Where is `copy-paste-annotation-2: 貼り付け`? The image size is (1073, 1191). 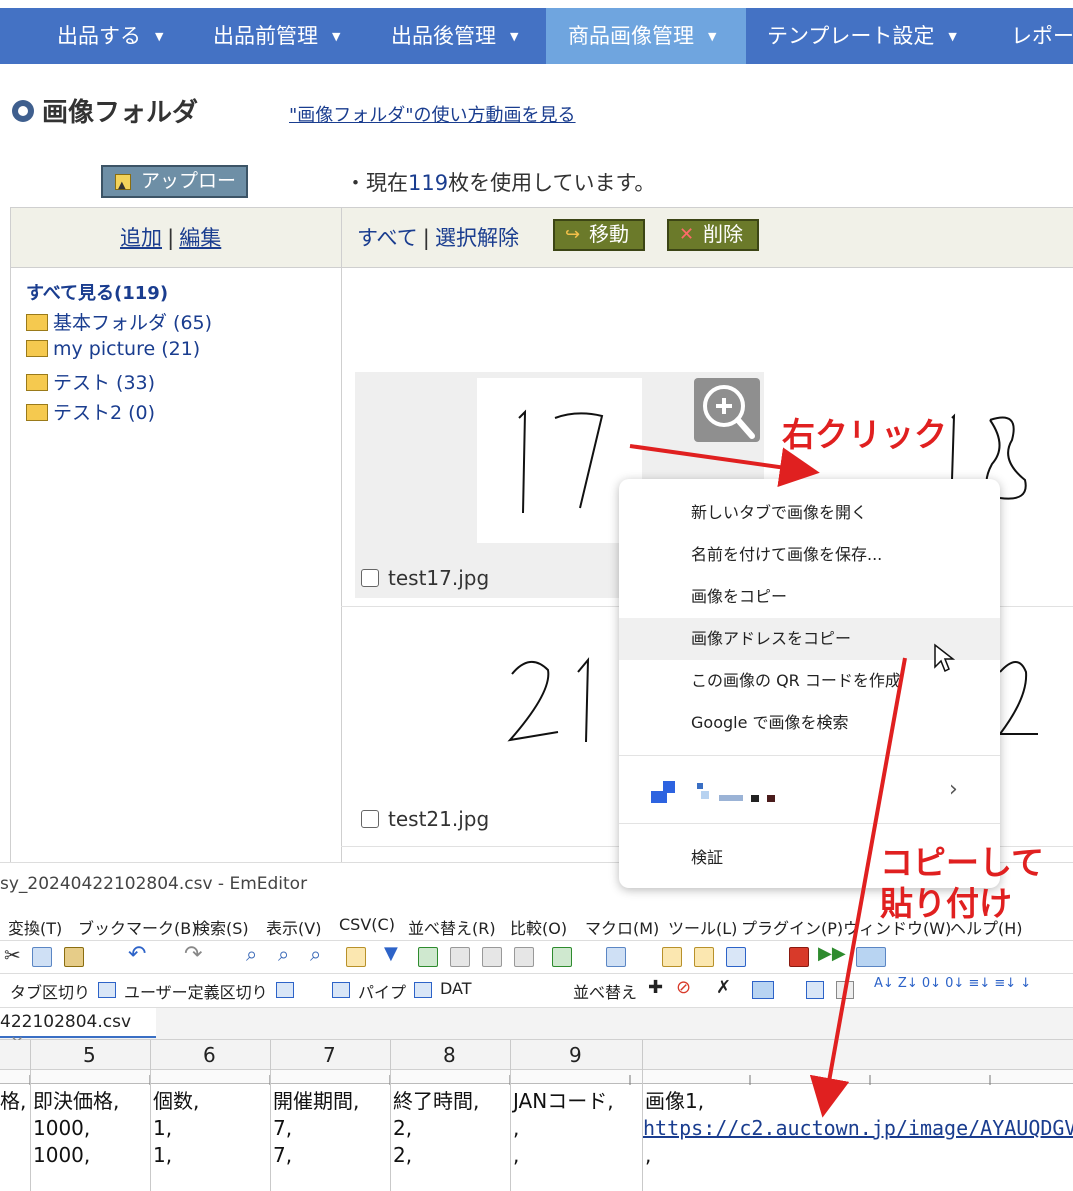
copy-paste-annotation-2: 貼り付け is located at coordinates (946, 903).